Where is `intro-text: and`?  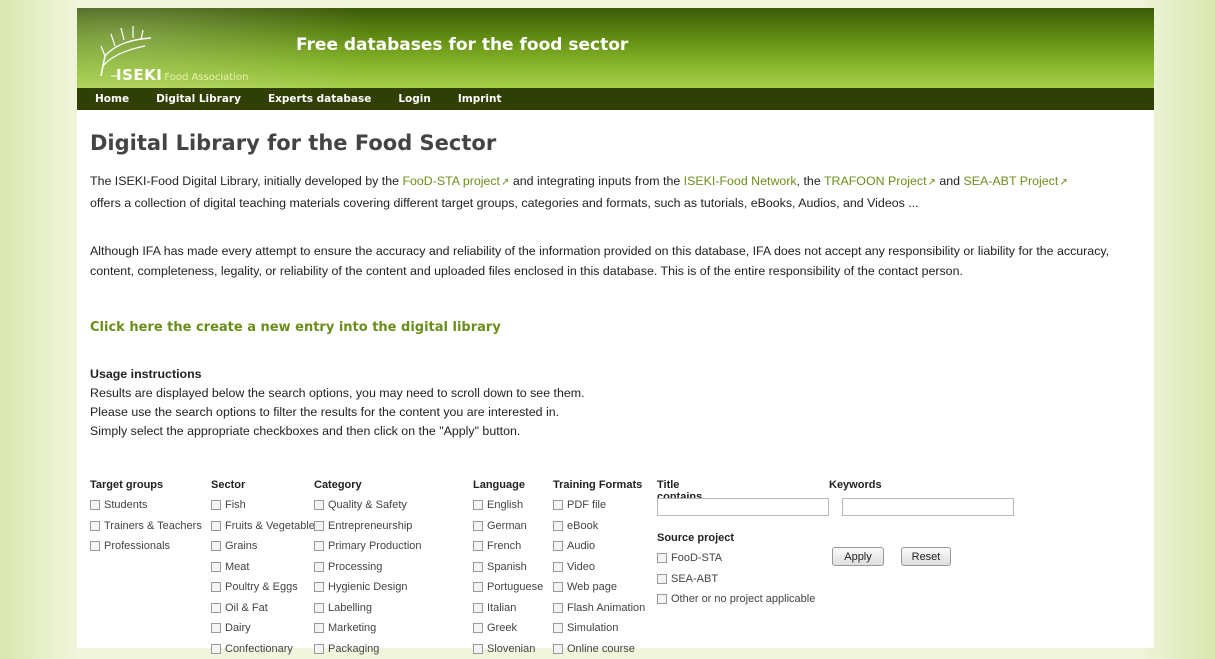 intro-text: and is located at coordinates (950, 181).